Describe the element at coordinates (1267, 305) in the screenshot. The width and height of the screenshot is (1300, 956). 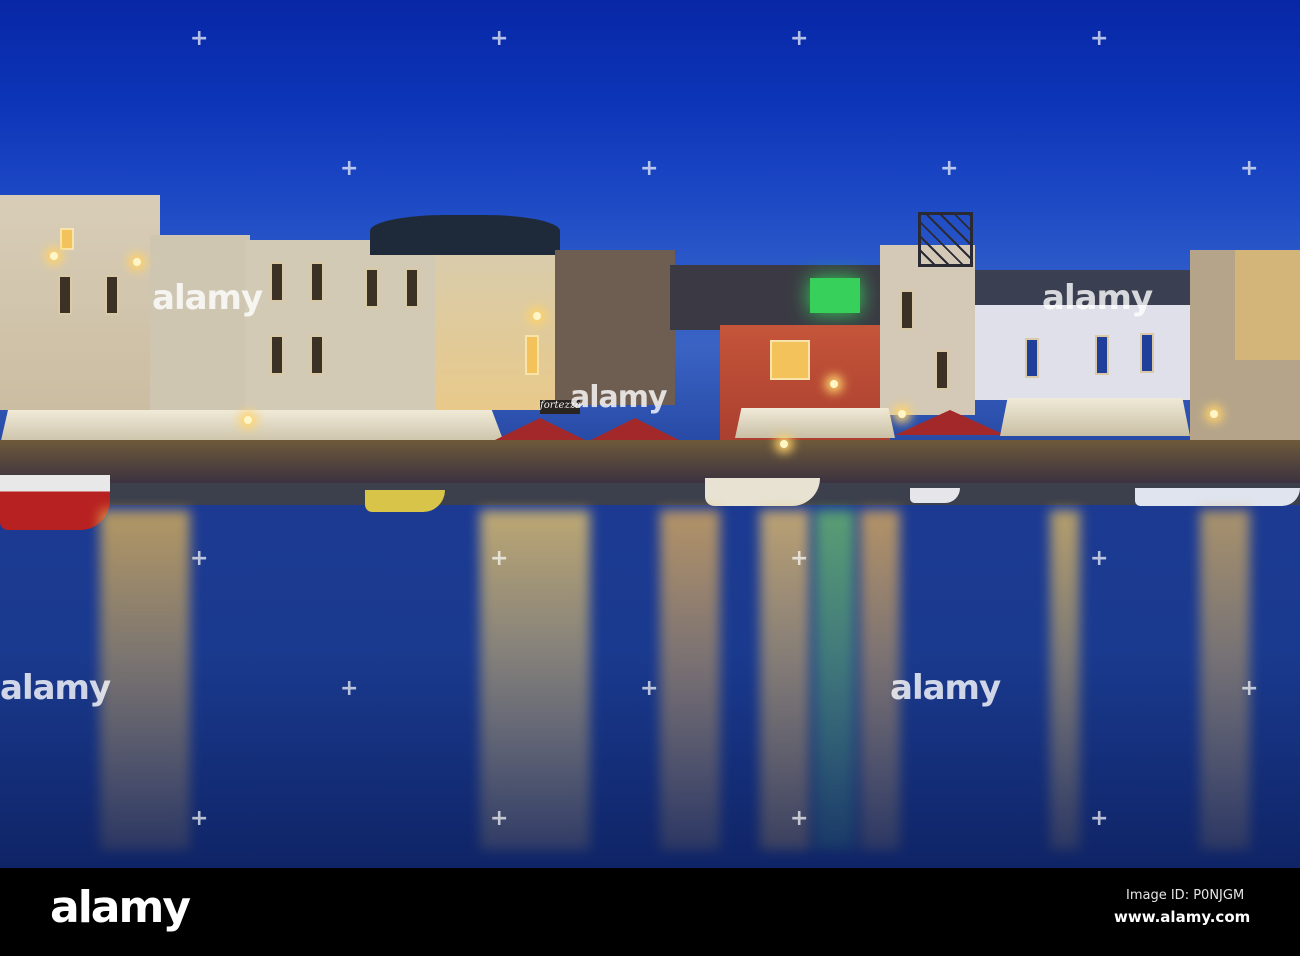
I see `building-far-right` at that location.